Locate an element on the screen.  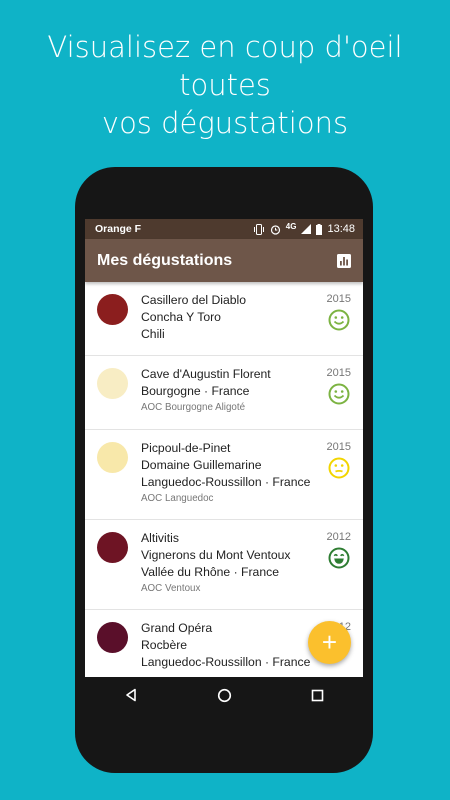
home-icon is located at coordinates (224, 695).